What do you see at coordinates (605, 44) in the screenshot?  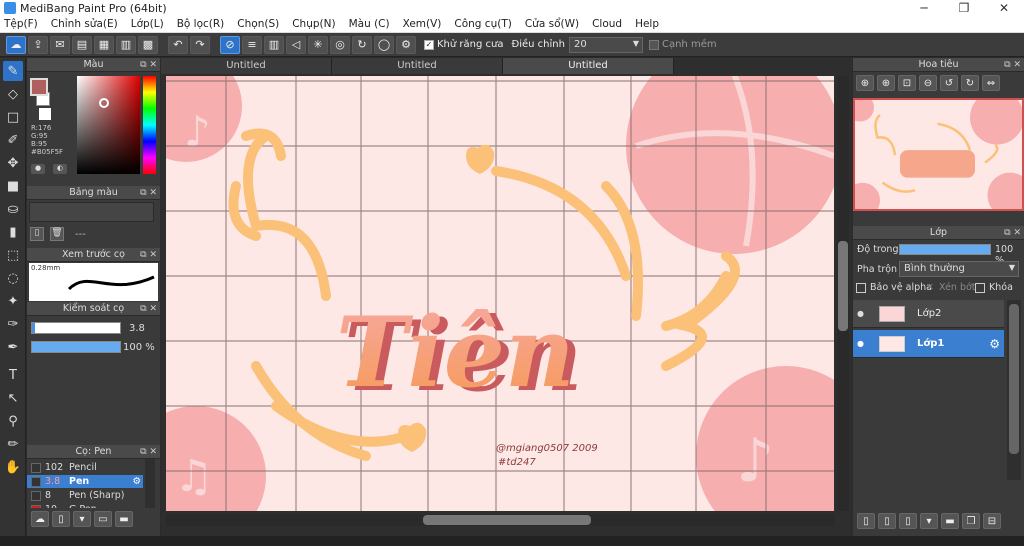 I see `correction-dropdown: 20 ▼` at bounding box center [605, 44].